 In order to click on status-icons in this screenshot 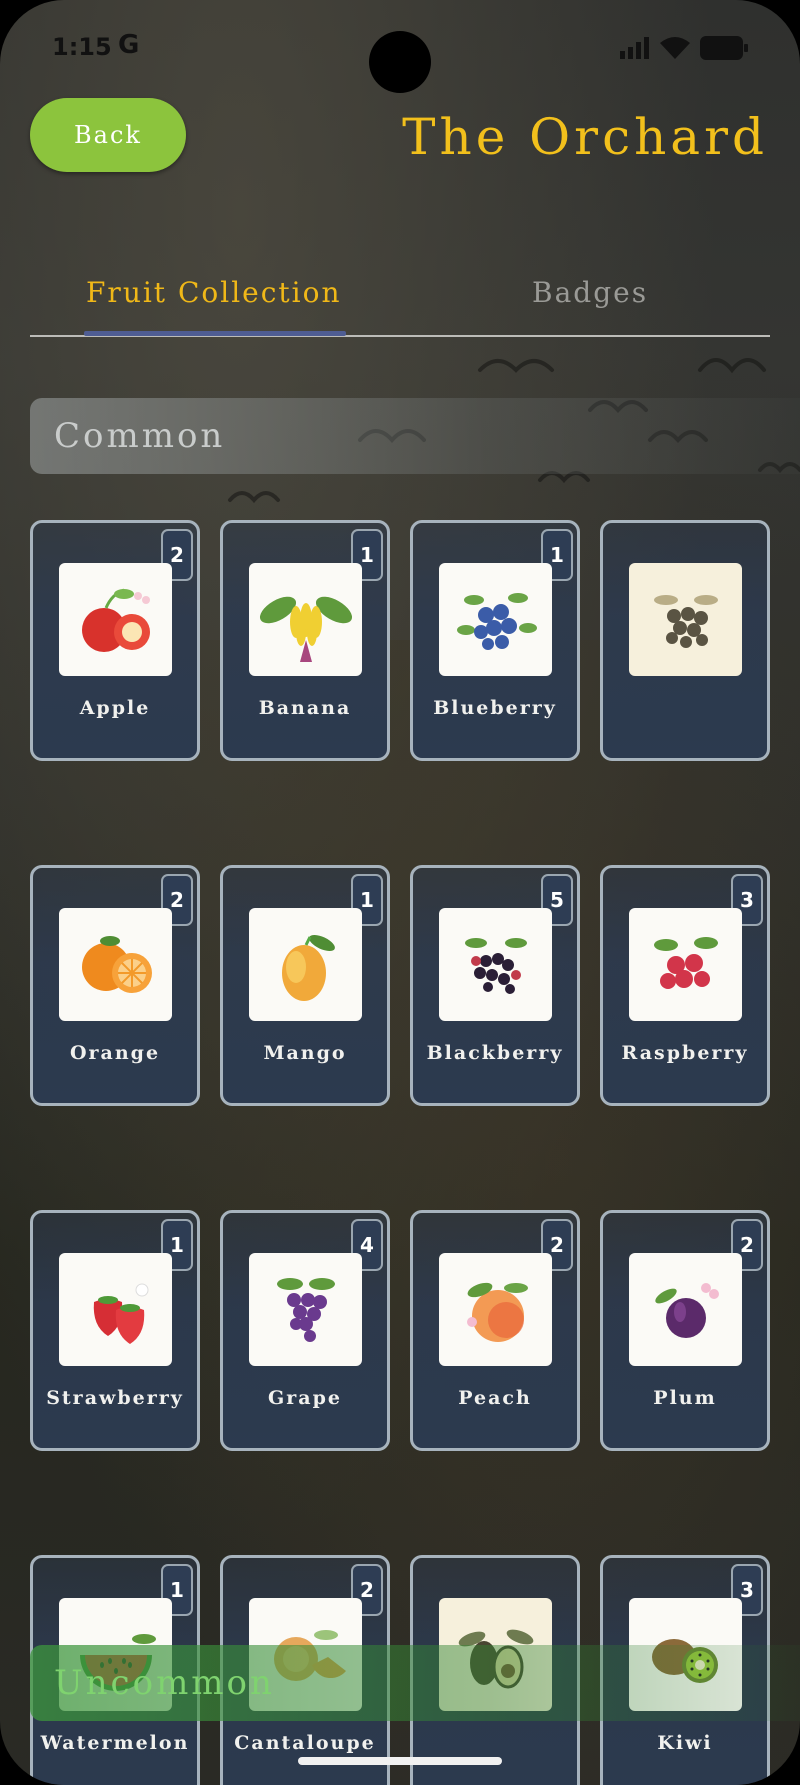, I will do `click(684, 48)`.